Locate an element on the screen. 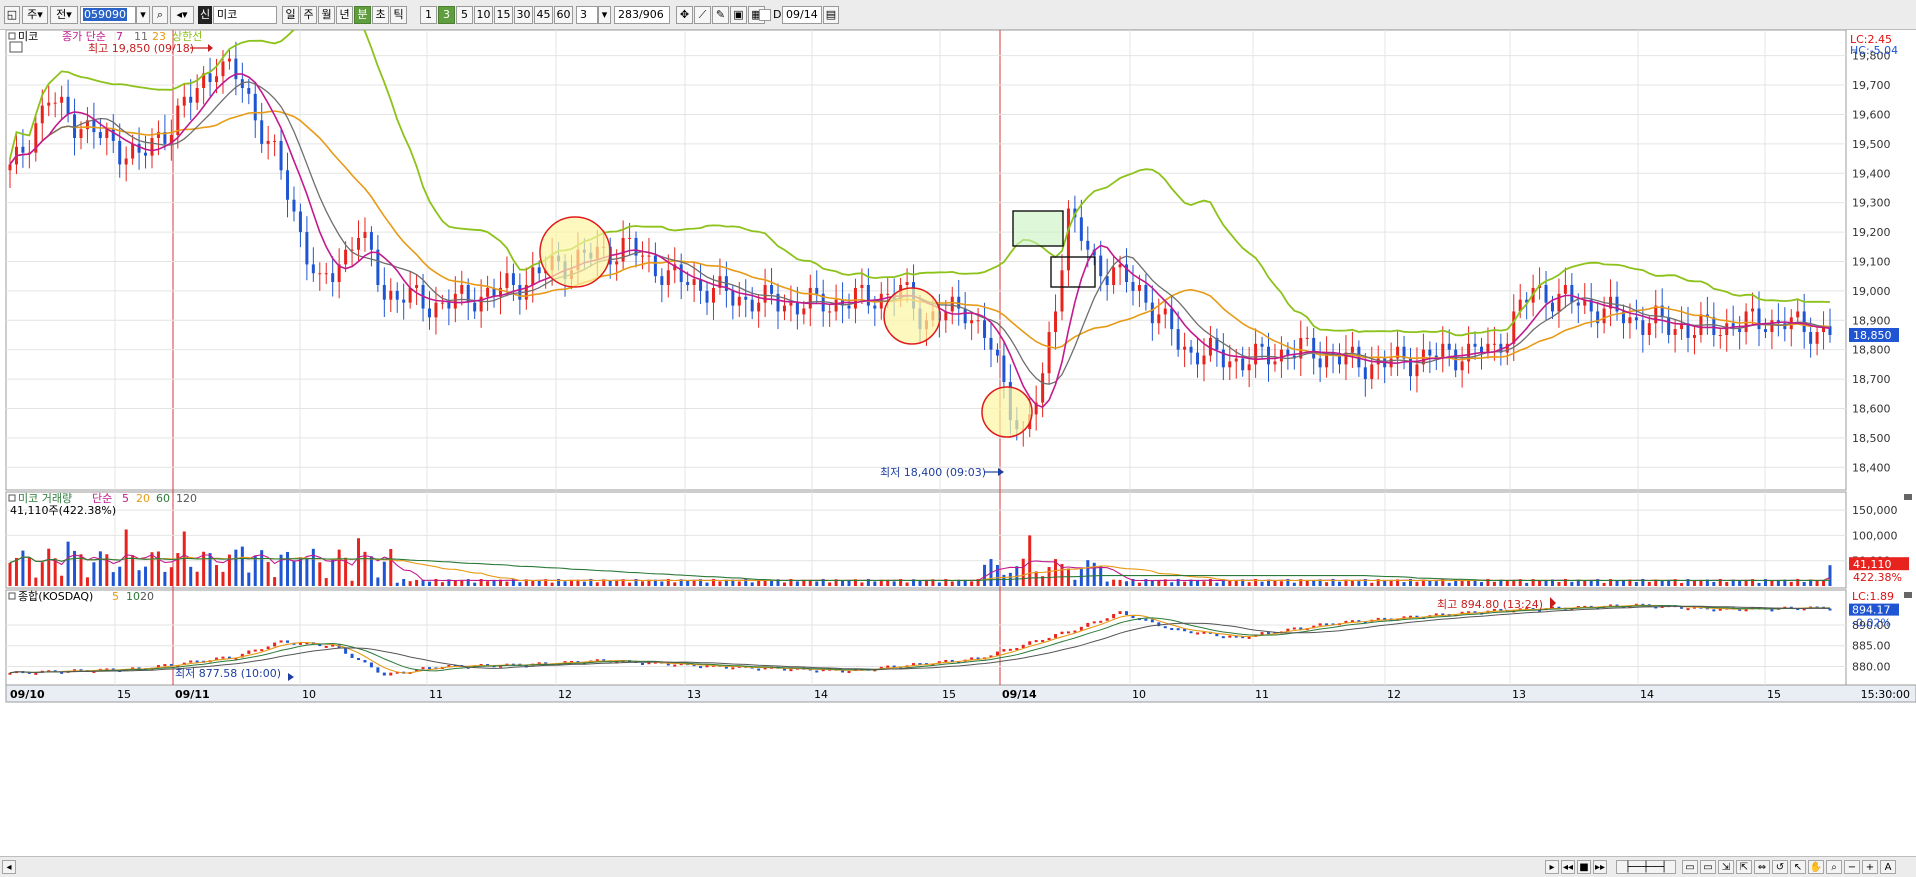 The height and width of the screenshot is (877, 1916). search-icon: ⌕ is located at coordinates (160, 15).